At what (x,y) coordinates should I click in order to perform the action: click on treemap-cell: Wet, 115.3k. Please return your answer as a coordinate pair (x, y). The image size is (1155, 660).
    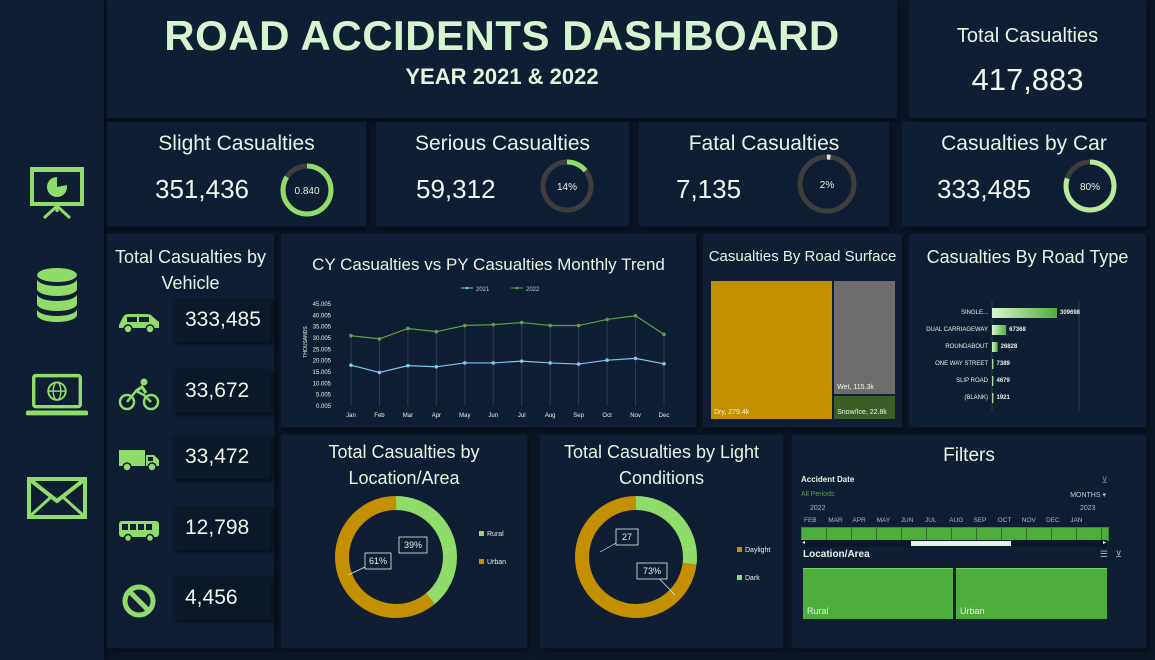
    Looking at the image, I should click on (864, 338).